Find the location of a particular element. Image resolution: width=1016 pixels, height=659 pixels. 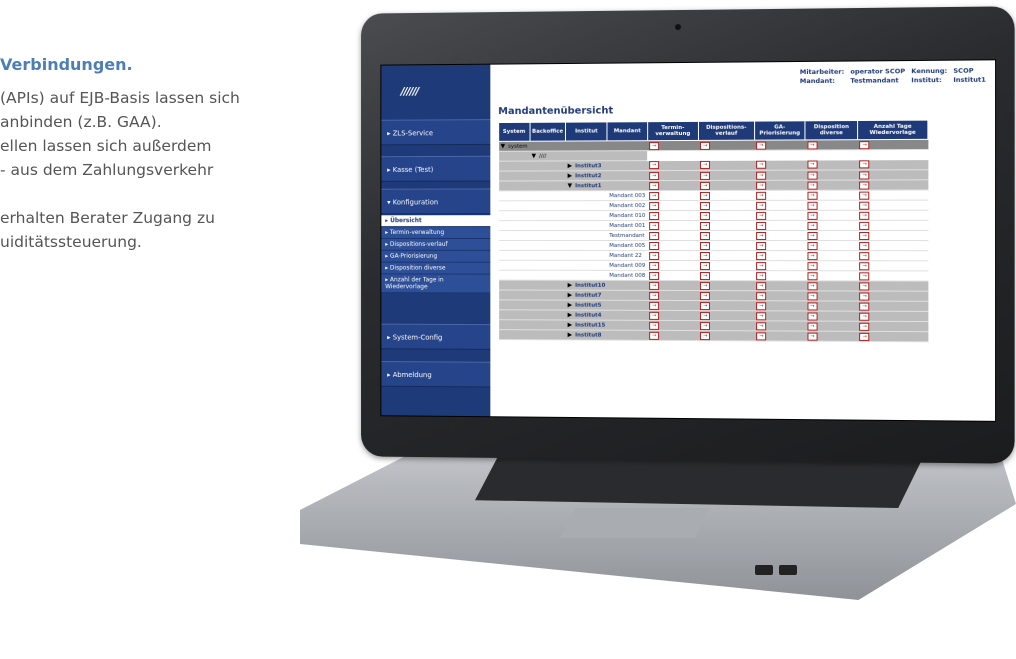

sidebar-item-zls-service: ▸ ZLS-Service is located at coordinates (436, 132).